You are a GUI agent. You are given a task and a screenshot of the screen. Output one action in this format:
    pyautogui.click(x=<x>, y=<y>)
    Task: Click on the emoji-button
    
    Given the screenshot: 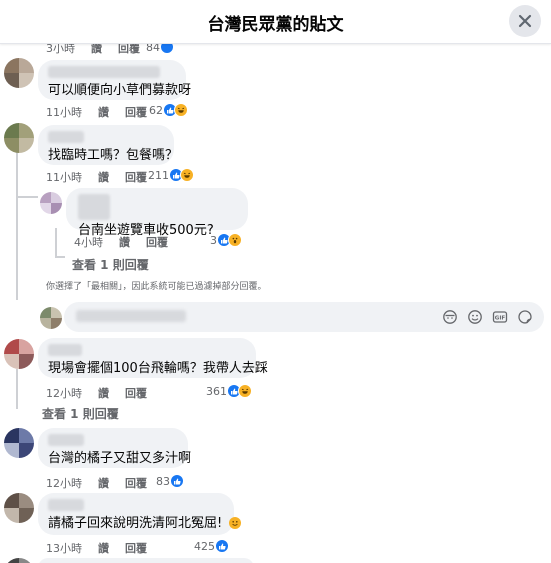 What is the action you would take?
    pyautogui.click(x=475, y=317)
    